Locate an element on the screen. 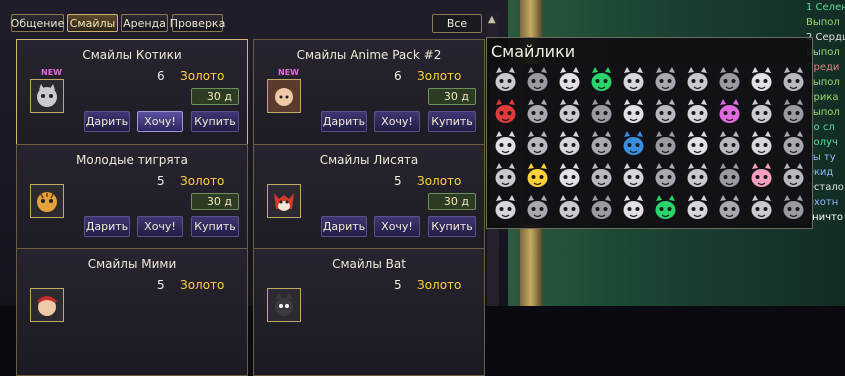 This screenshot has height=376, width=845. smile-pack-card: Смайлы Bat 5 Золото is located at coordinates (369, 312).